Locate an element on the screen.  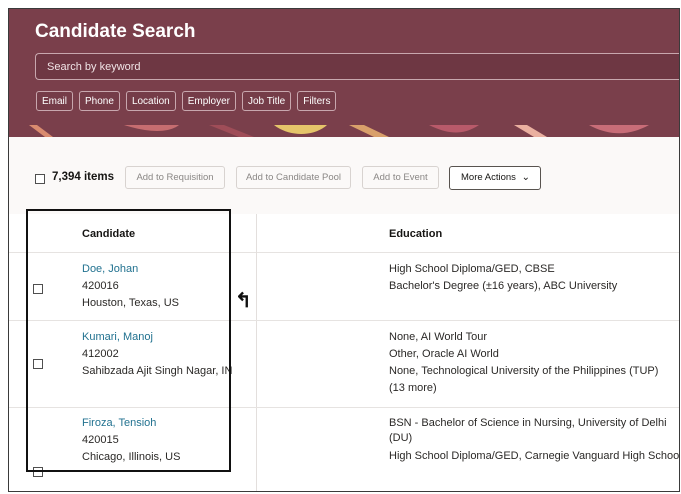
filter-employer: Employer is located at coordinates (208, 101).